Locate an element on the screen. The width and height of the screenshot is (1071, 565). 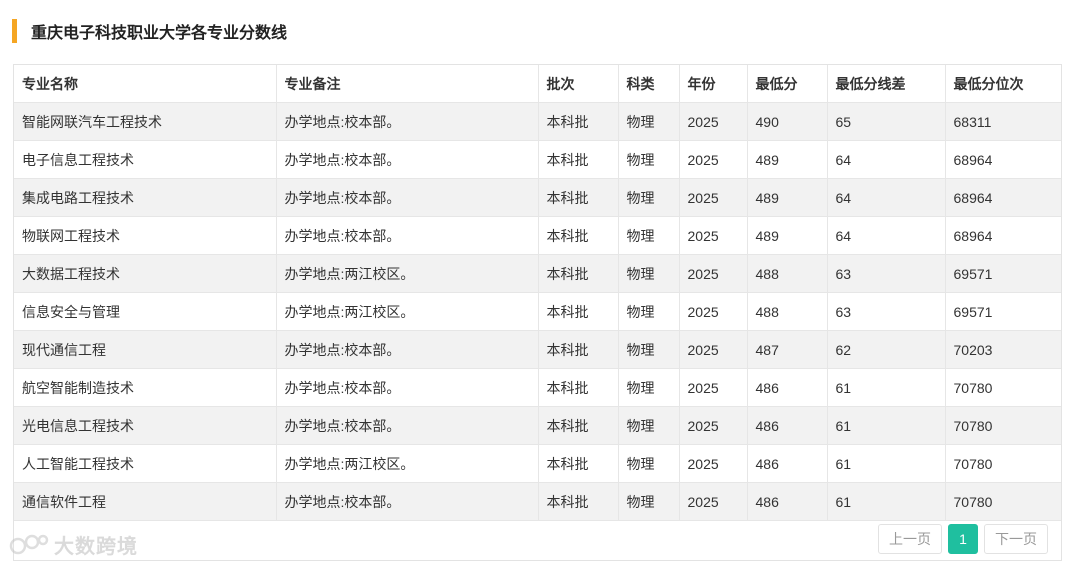
page-header: 重庆电子科技职业大学各专业分数线 is located at coordinates (149, 31).